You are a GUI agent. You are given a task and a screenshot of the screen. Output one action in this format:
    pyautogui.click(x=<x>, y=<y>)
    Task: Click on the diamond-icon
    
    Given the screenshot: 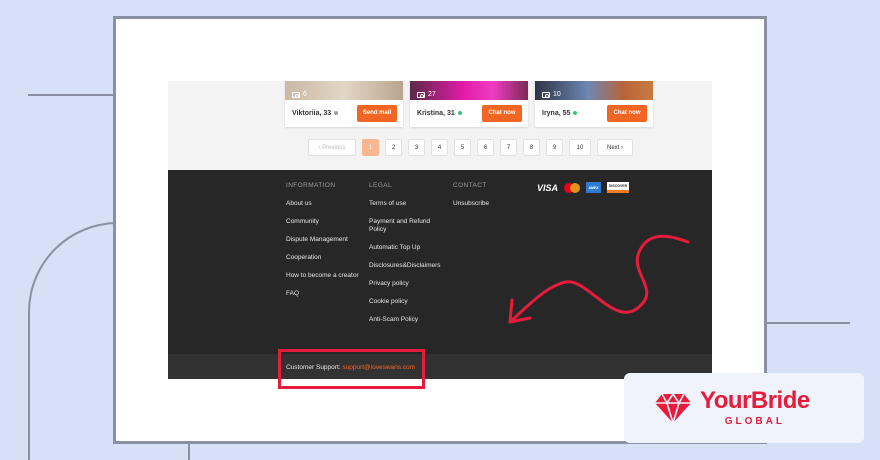 What is the action you would take?
    pyautogui.click(x=673, y=408)
    